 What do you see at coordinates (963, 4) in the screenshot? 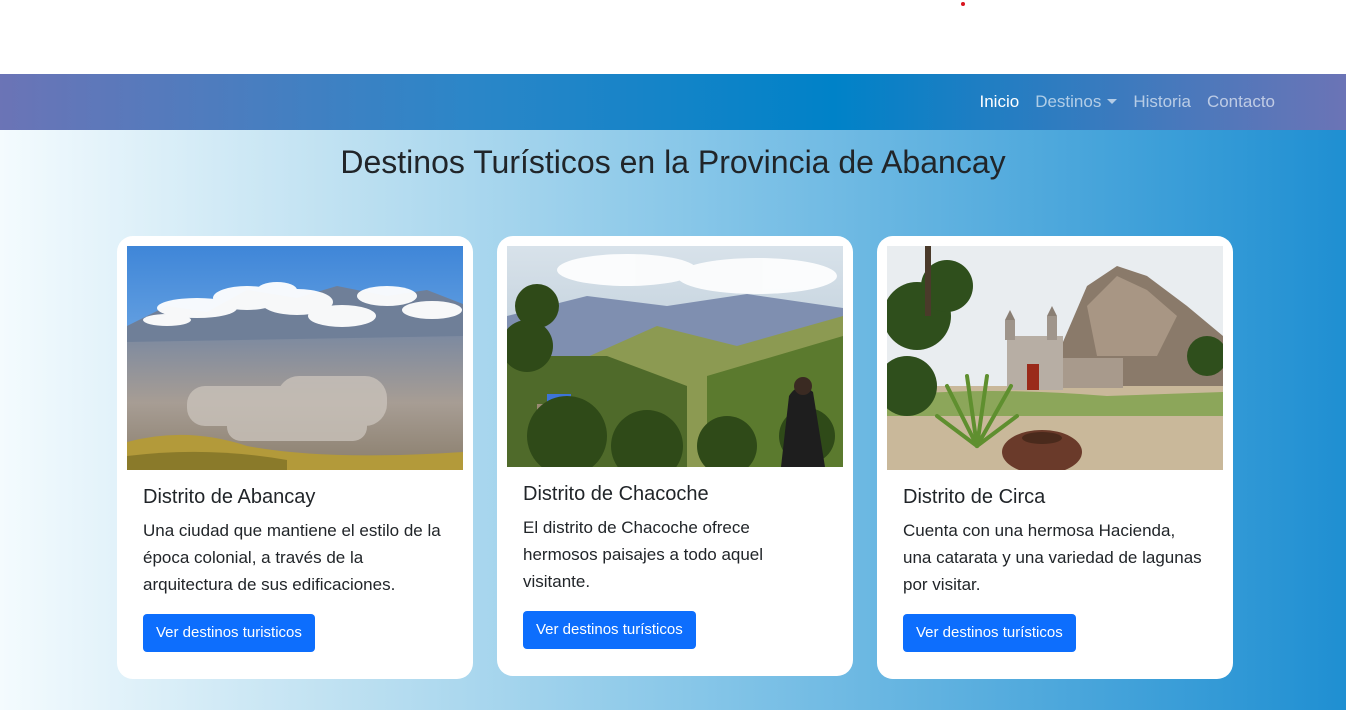
I see `red-dot` at bounding box center [963, 4].